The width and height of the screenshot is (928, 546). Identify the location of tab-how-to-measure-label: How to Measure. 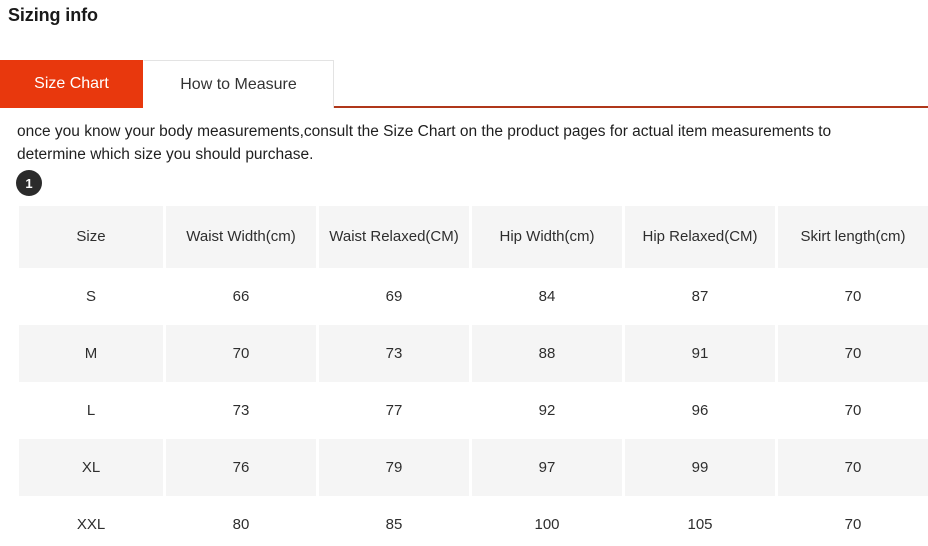
(238, 84).